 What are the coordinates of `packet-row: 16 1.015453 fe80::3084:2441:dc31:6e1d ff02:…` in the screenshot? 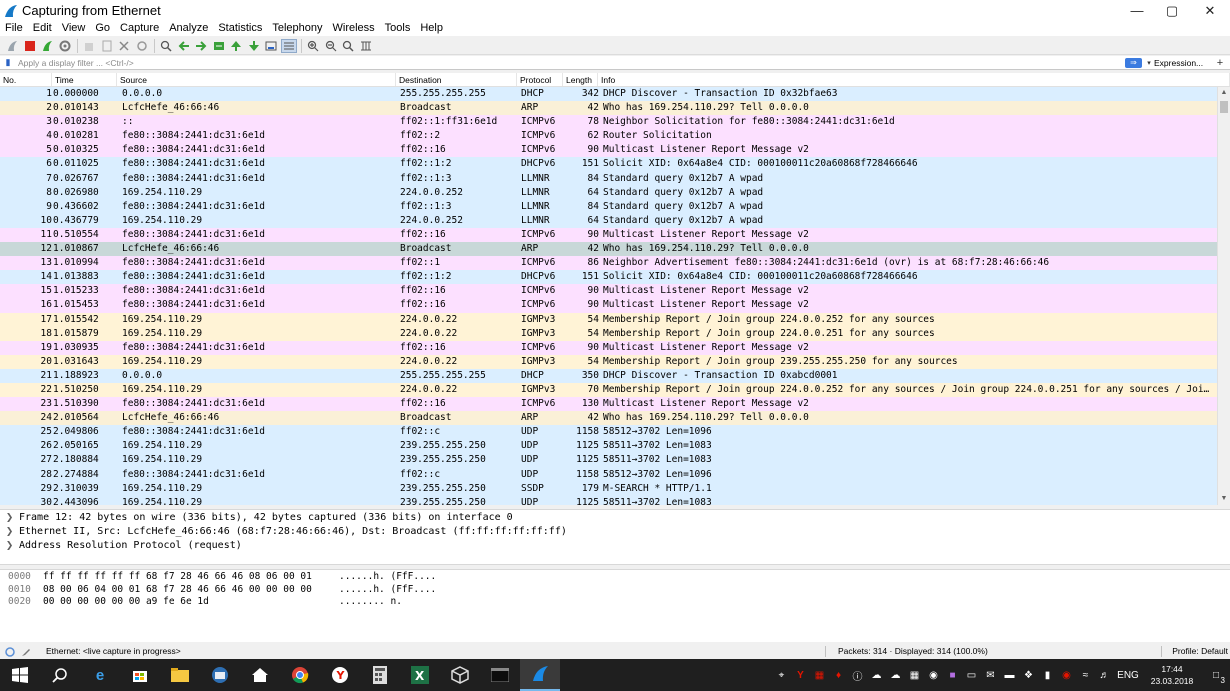 It's located at (615, 305).